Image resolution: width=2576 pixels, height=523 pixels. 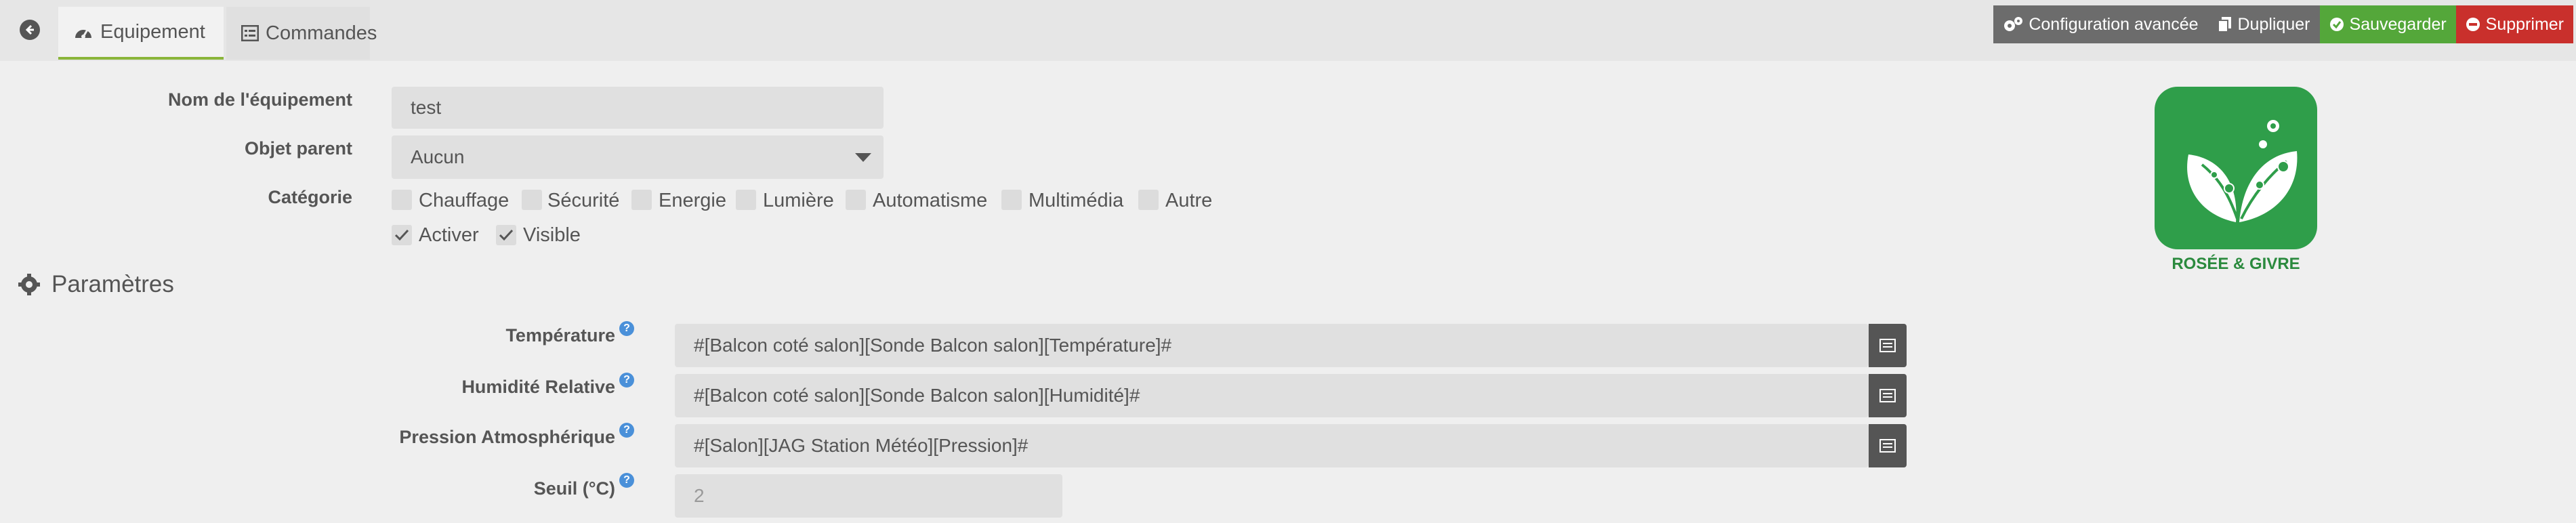 I want to click on category-label-securite: Sécurité, so click(x=583, y=200).